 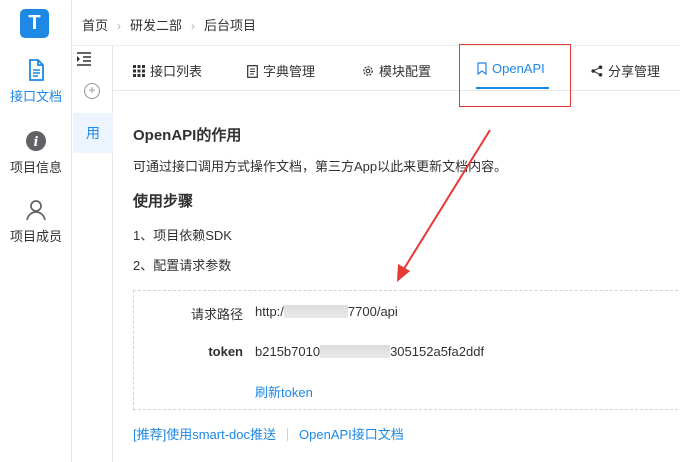 I want to click on collapse-menu-icon, so click(x=84, y=59).